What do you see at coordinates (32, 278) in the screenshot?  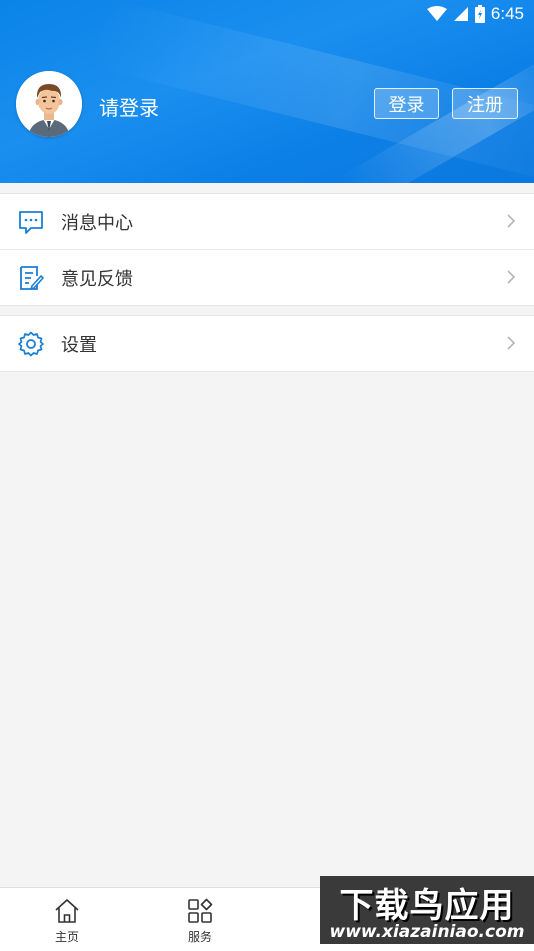 I see `feedback-icon` at bounding box center [32, 278].